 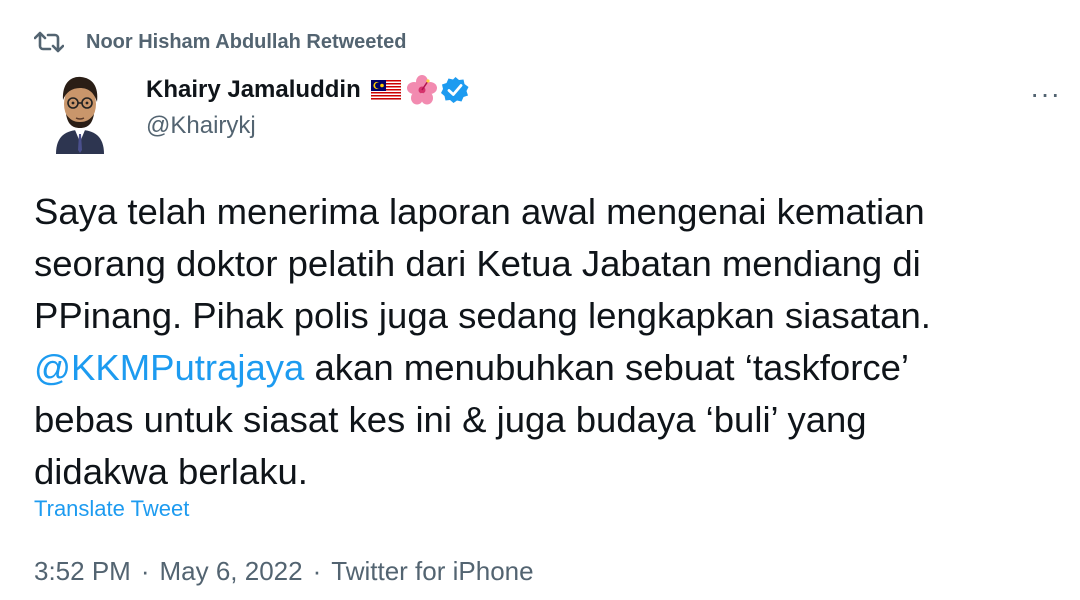 What do you see at coordinates (421, 90) in the screenshot?
I see `hibiscus-icon` at bounding box center [421, 90].